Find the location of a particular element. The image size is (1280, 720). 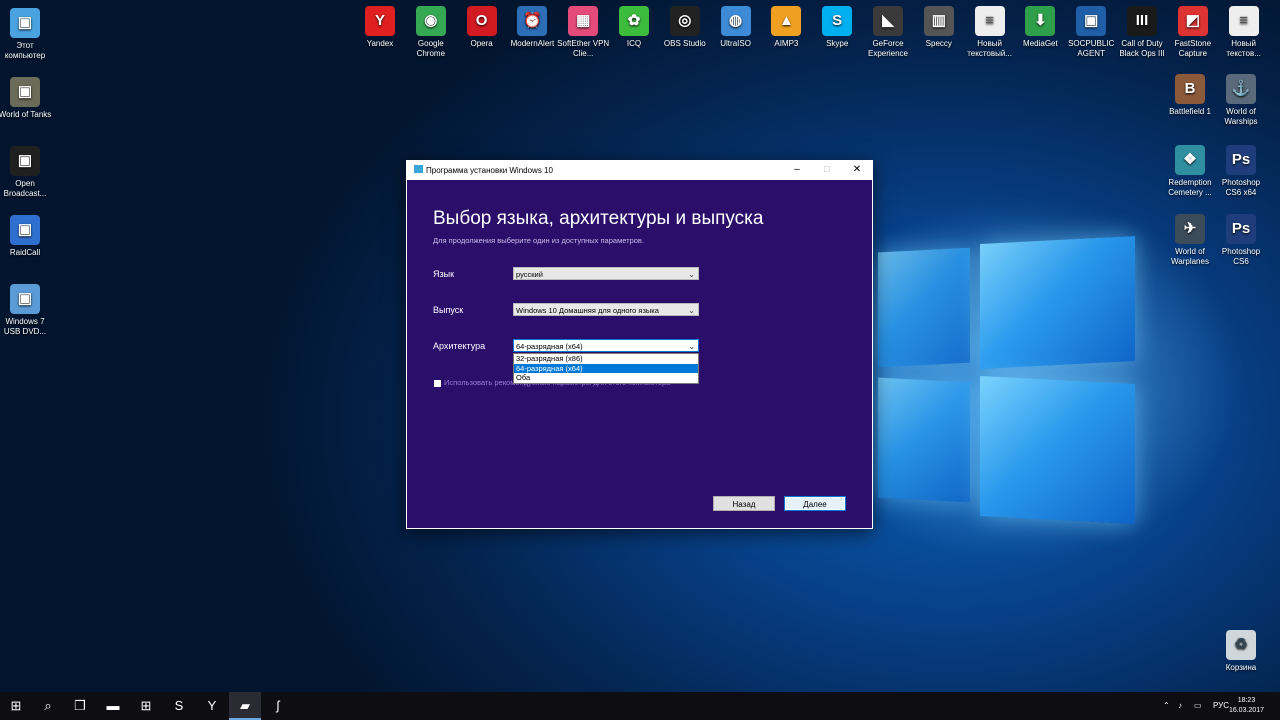

speccy-icon: ▥ is located at coordinates (938, 21).